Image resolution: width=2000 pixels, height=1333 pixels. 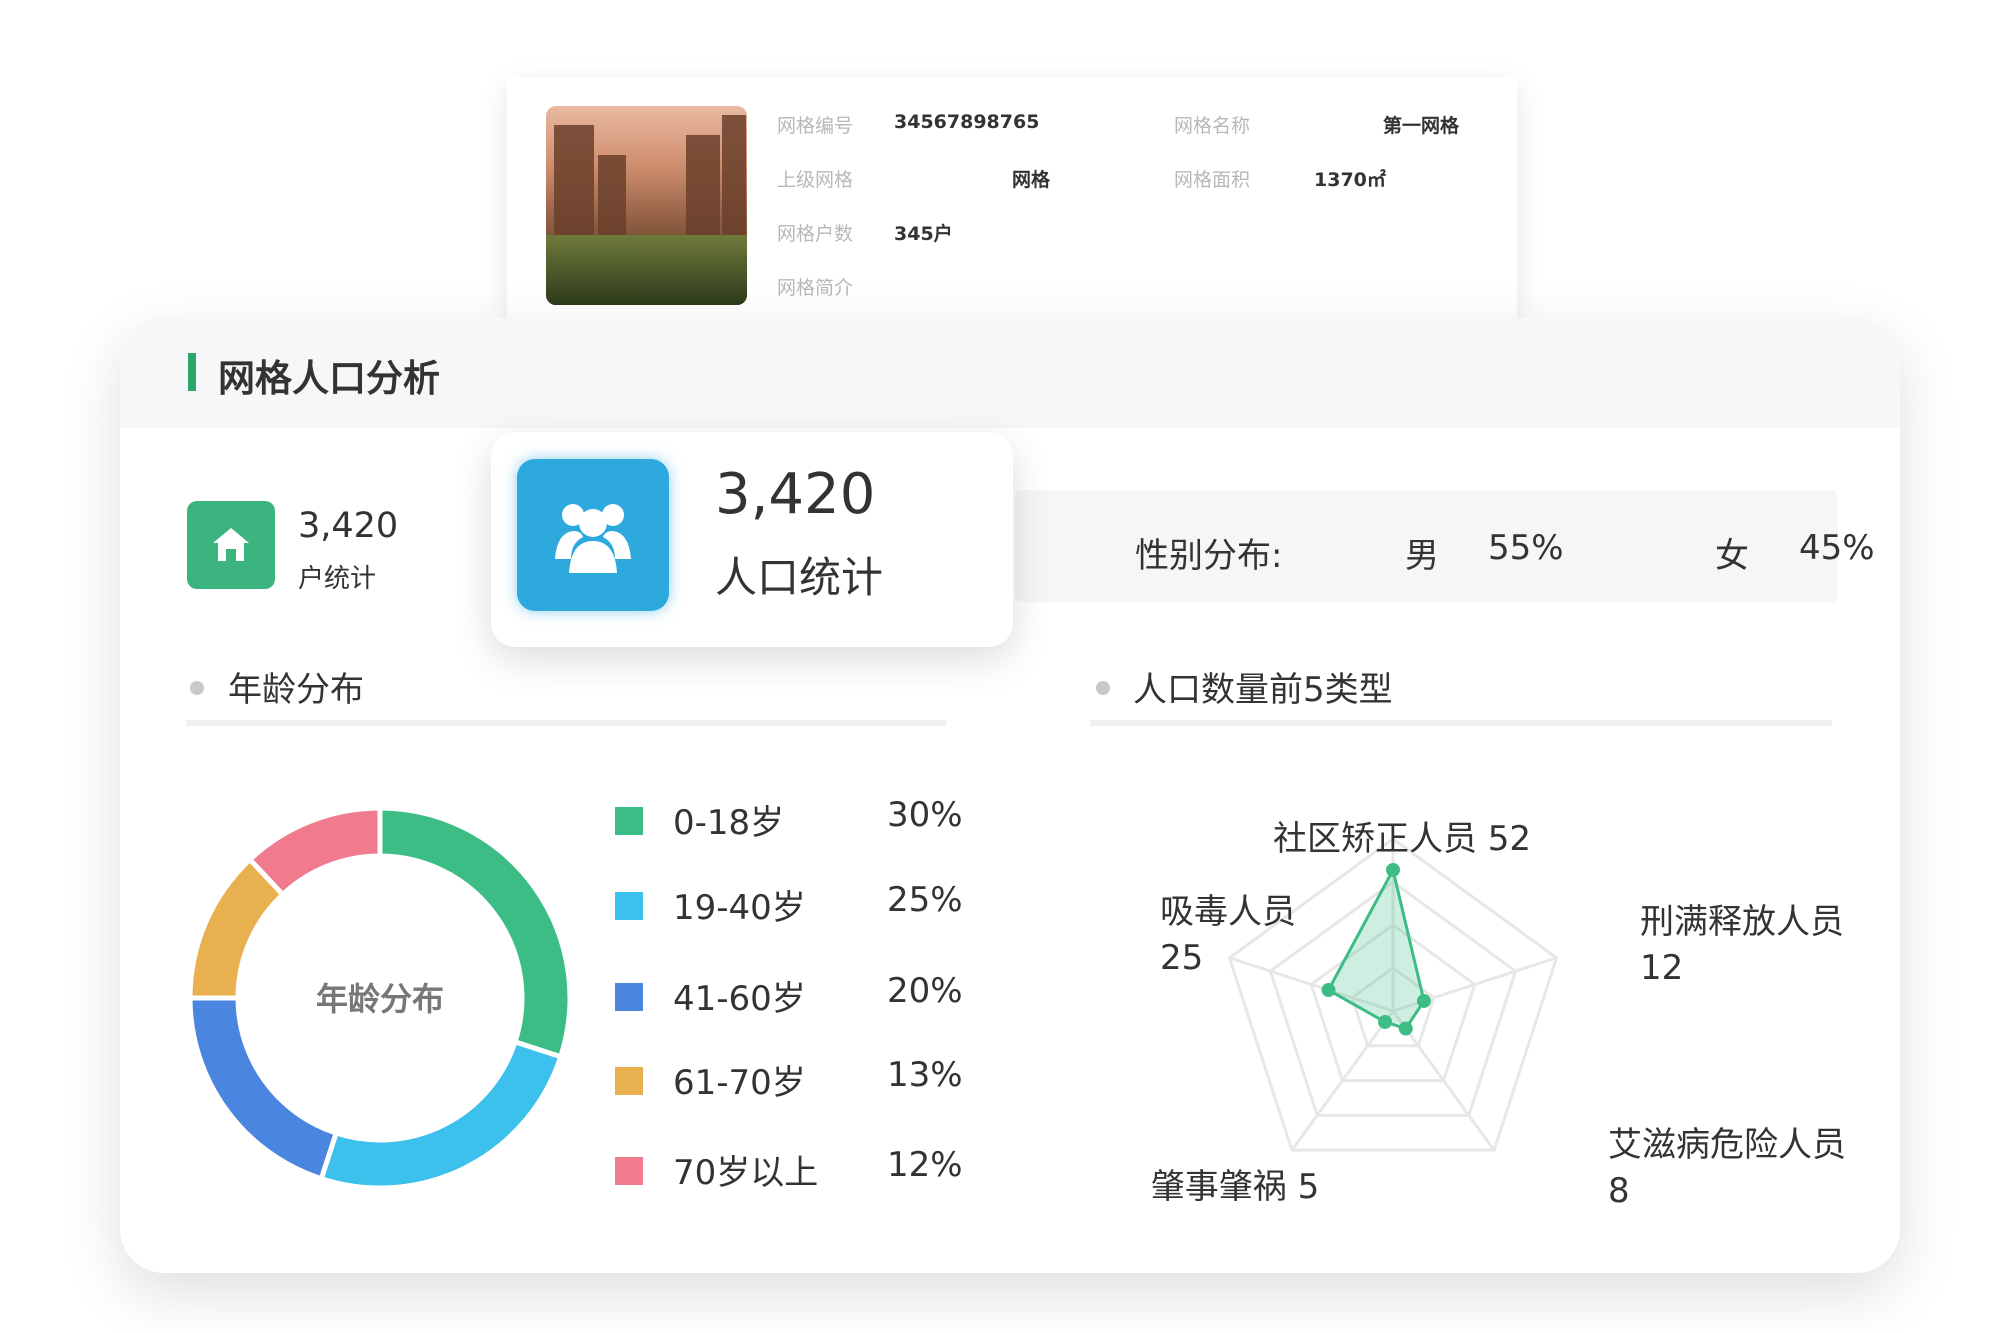 What do you see at coordinates (746, 1173) in the screenshot?
I see `legend-label: 70岁以上` at bounding box center [746, 1173].